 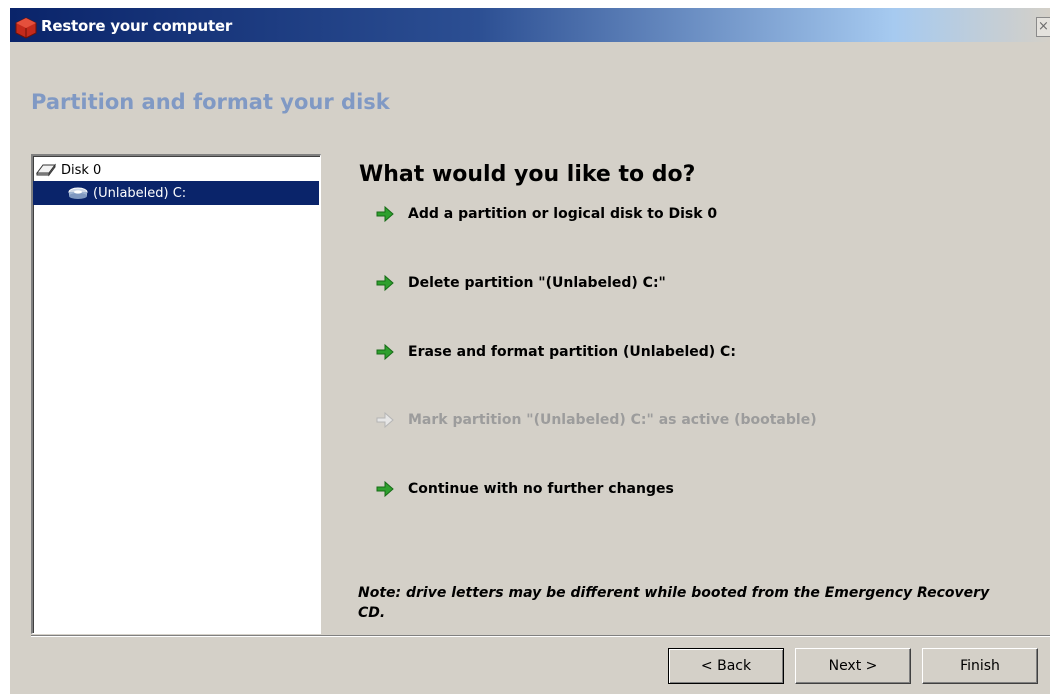 What do you see at coordinates (46, 170) in the screenshot?
I see `disk-icon` at bounding box center [46, 170].